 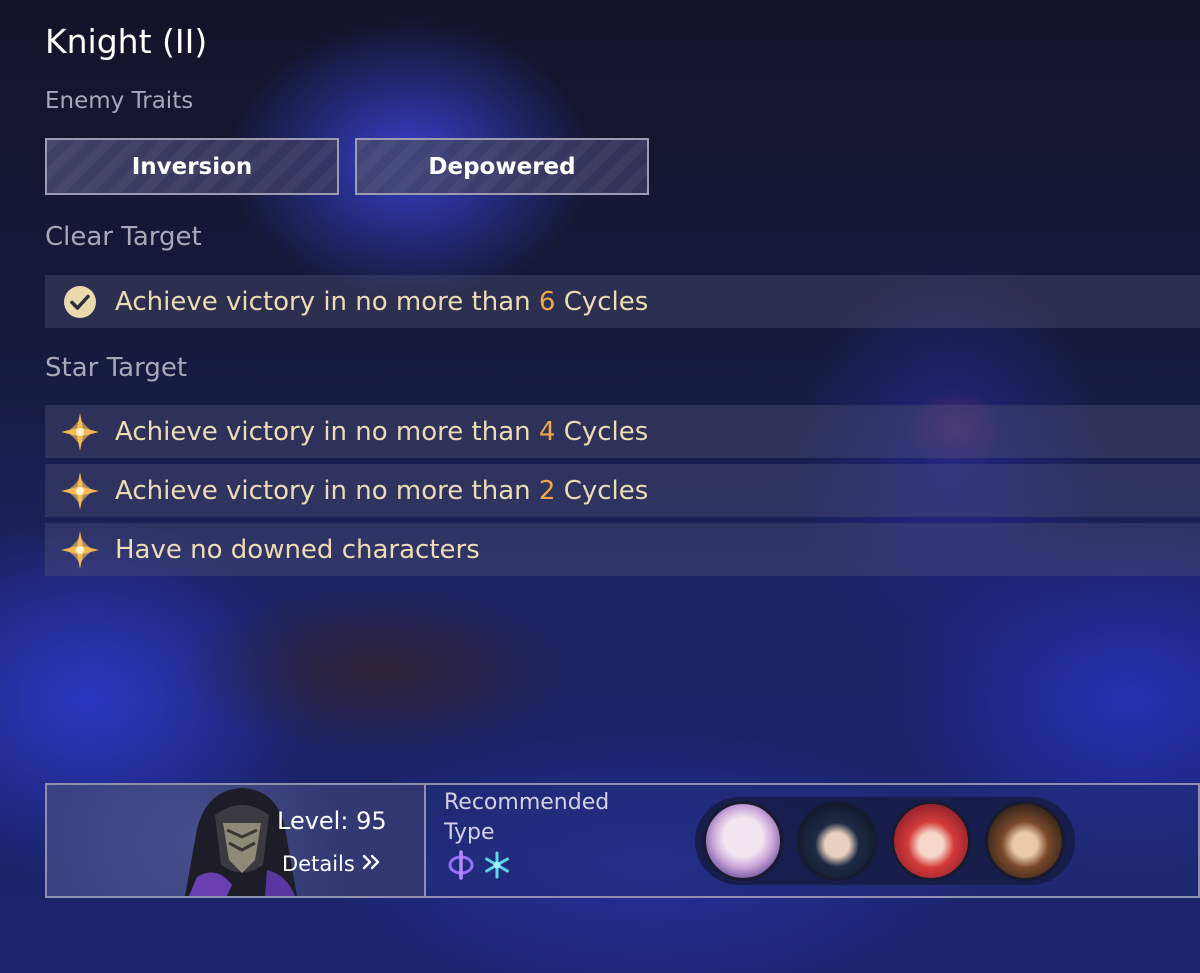 I want to click on enemy-card: Level: 95 Details, so click(x=236, y=840).